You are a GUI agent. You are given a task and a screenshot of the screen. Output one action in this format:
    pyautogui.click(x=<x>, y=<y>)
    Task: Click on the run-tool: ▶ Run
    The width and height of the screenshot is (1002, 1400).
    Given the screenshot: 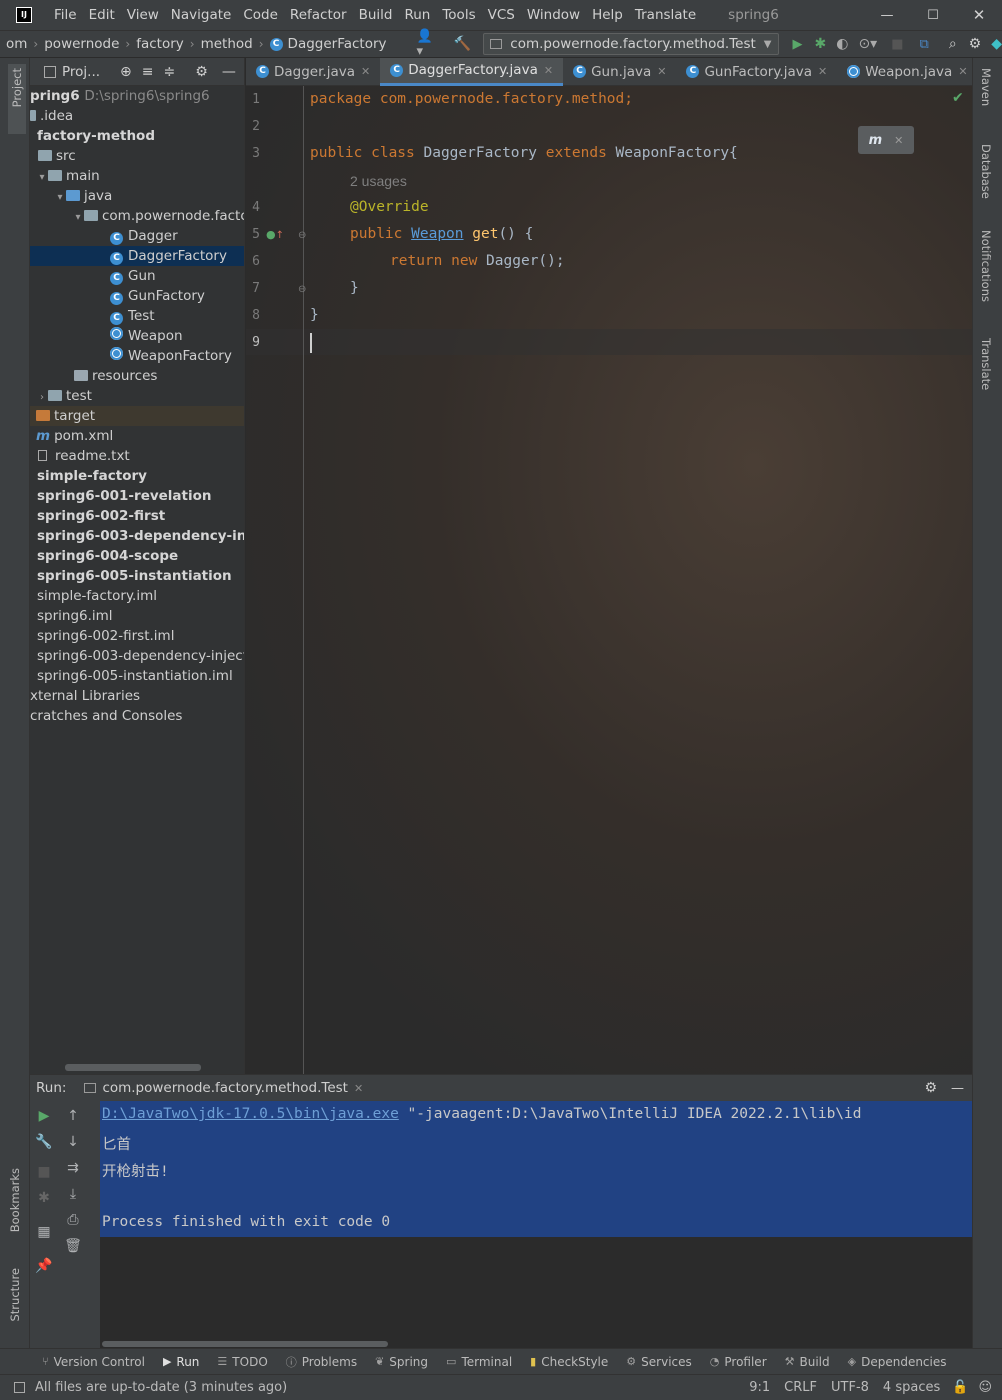 What is the action you would take?
    pyautogui.click(x=181, y=1362)
    